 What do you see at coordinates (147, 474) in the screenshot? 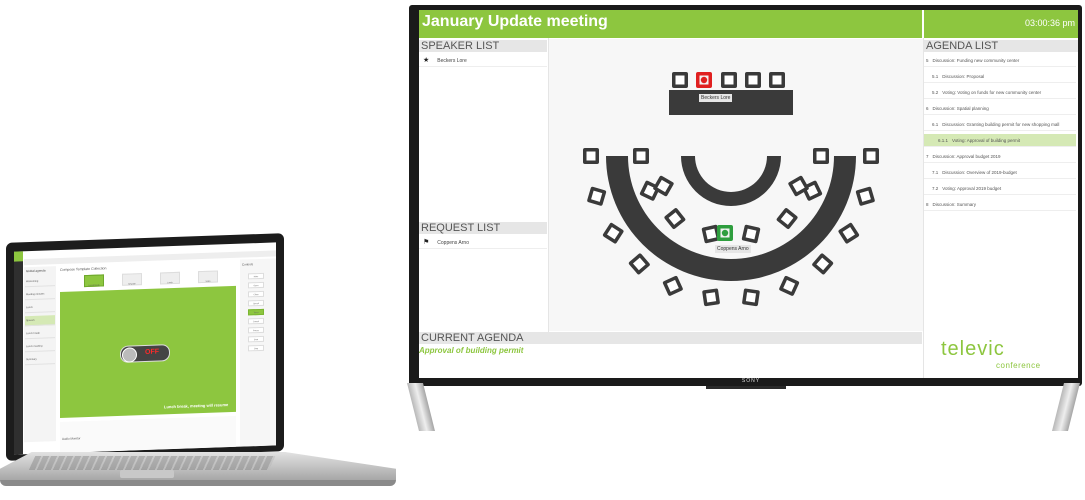
I see `laptop-touchpad` at bounding box center [147, 474].